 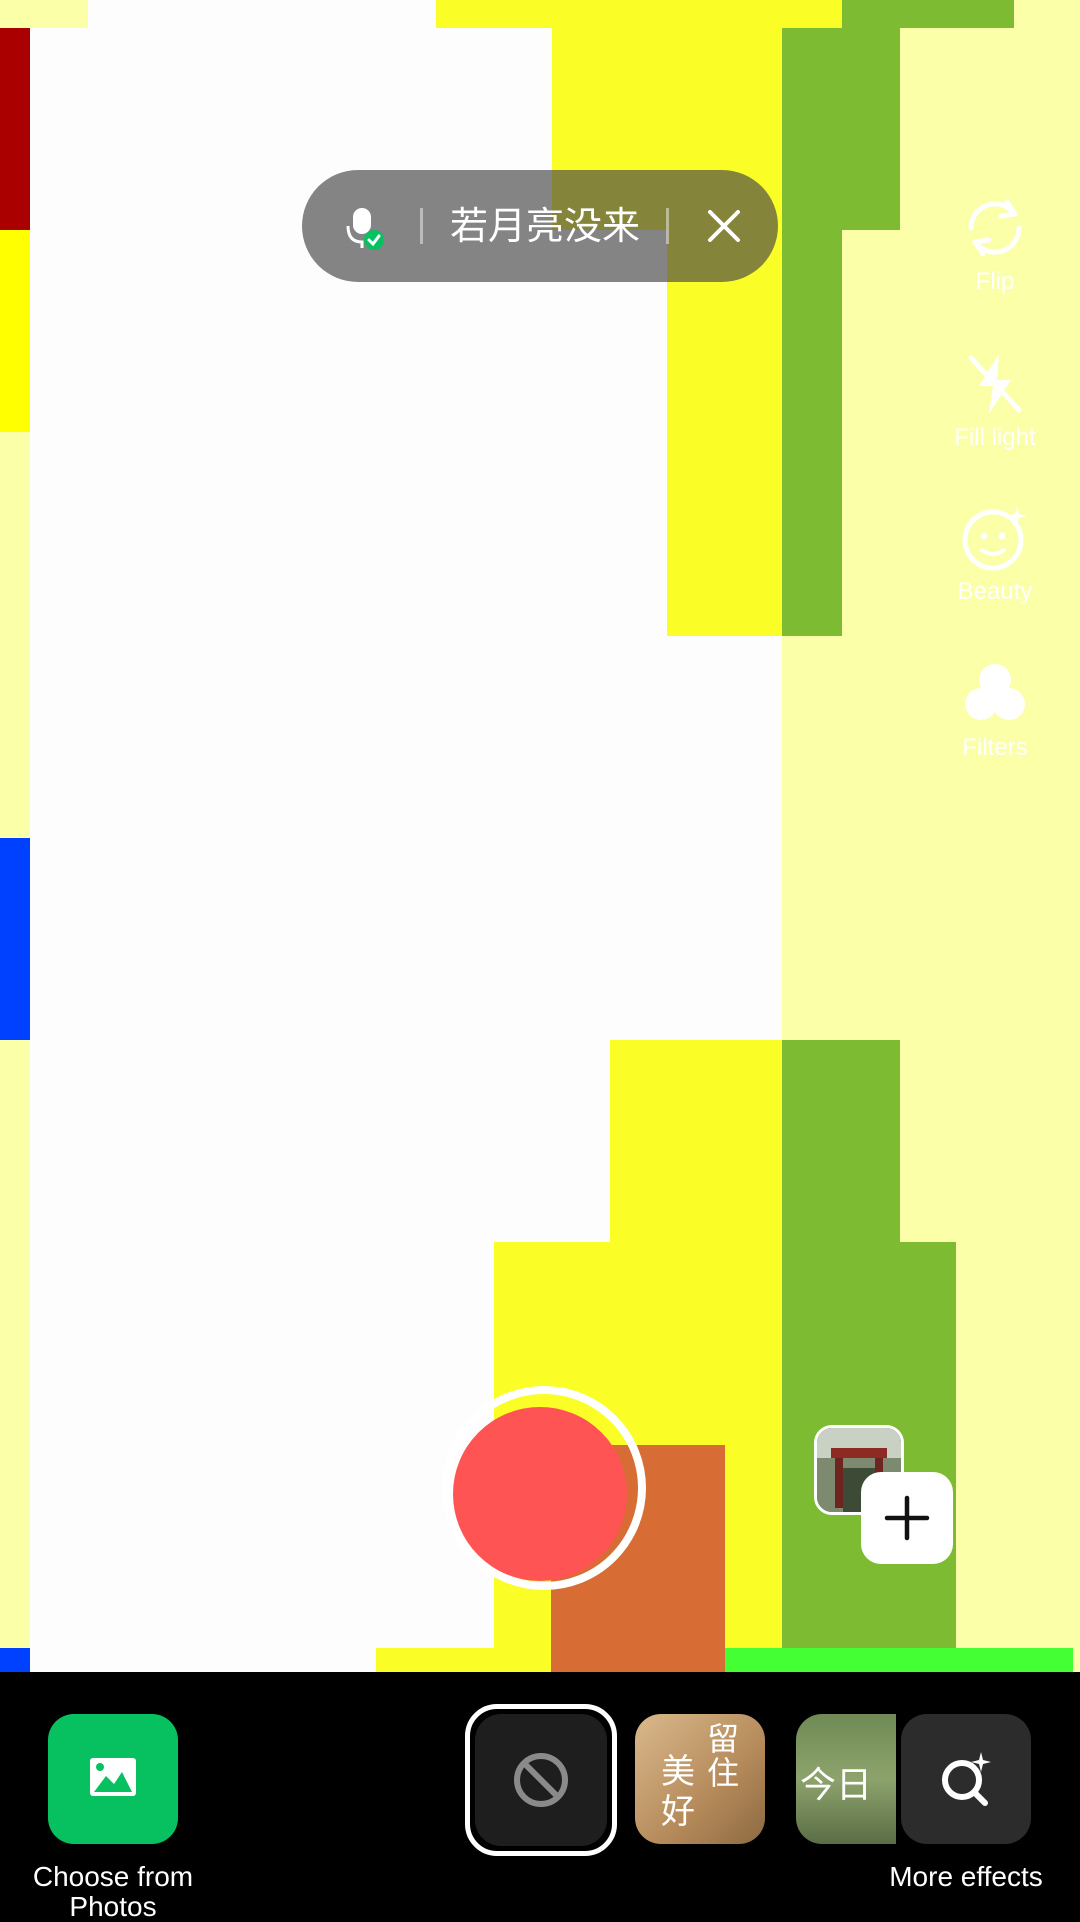 I want to click on music-pill: 若月亮没来, so click(x=540, y=226).